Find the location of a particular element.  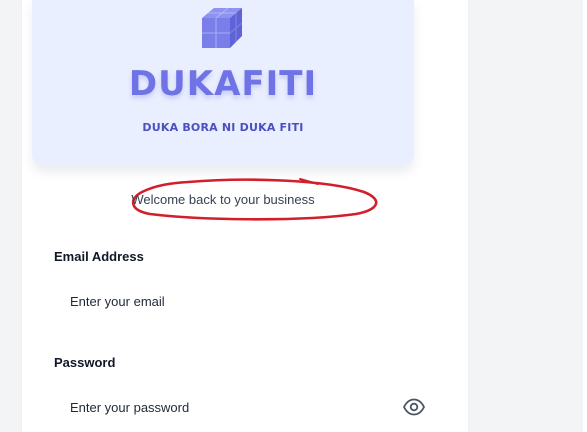

welcome-message: Welcome back to your business is located at coordinates (223, 199).